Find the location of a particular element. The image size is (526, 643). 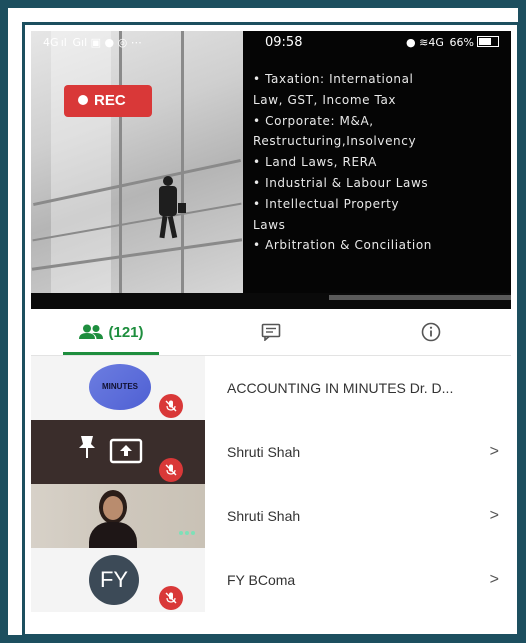

participant-thumbnail: MINUTES is located at coordinates (118, 388).